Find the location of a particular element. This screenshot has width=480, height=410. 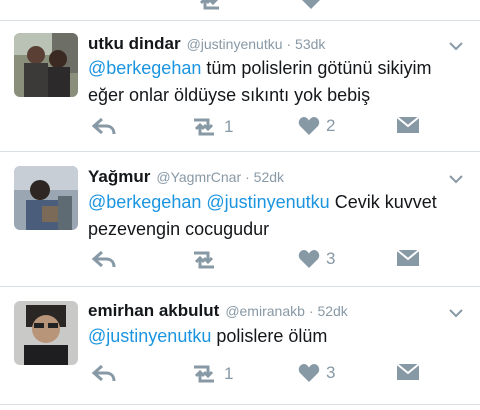

previous-tweet-actions is located at coordinates (240, 9).